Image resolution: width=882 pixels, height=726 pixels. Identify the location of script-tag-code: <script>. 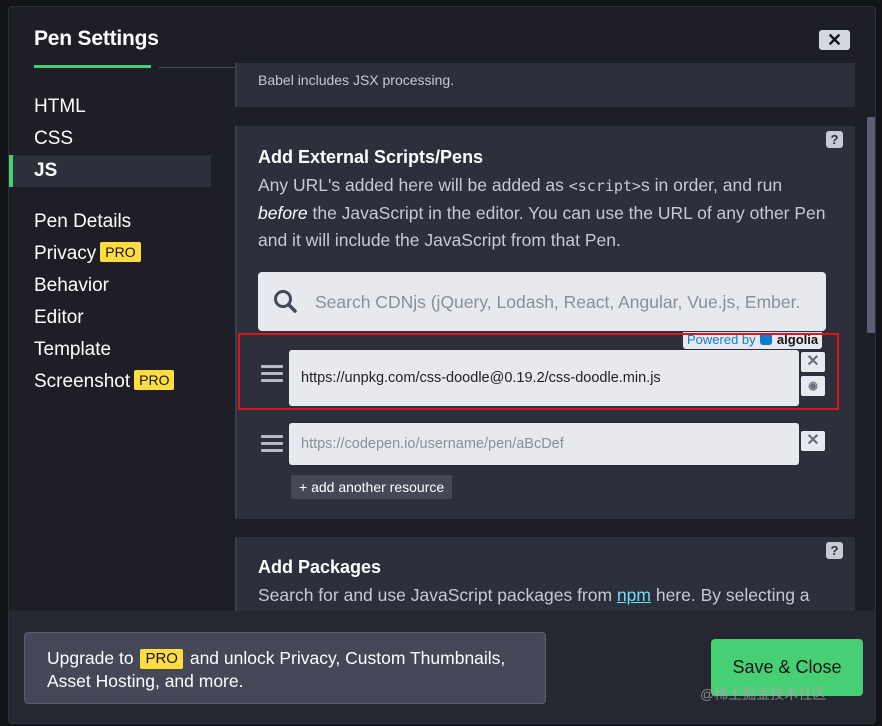
(605, 186).